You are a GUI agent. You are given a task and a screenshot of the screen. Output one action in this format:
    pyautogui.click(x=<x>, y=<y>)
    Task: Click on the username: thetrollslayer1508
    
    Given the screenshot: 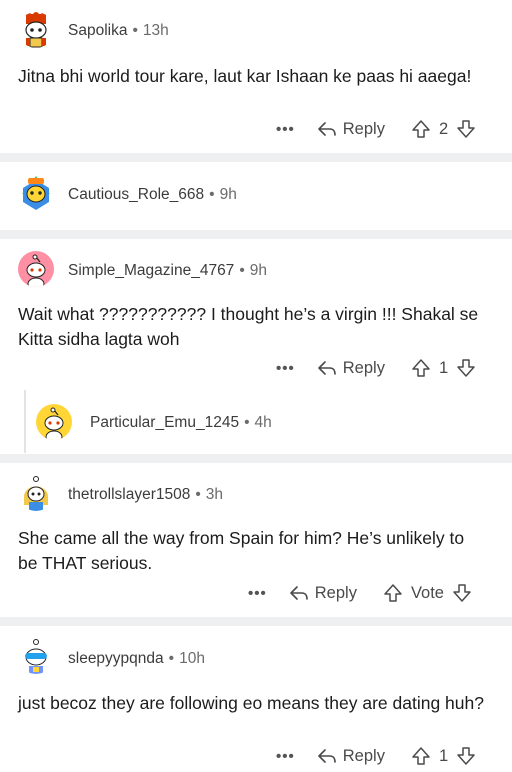 What is the action you would take?
    pyautogui.click(x=129, y=494)
    